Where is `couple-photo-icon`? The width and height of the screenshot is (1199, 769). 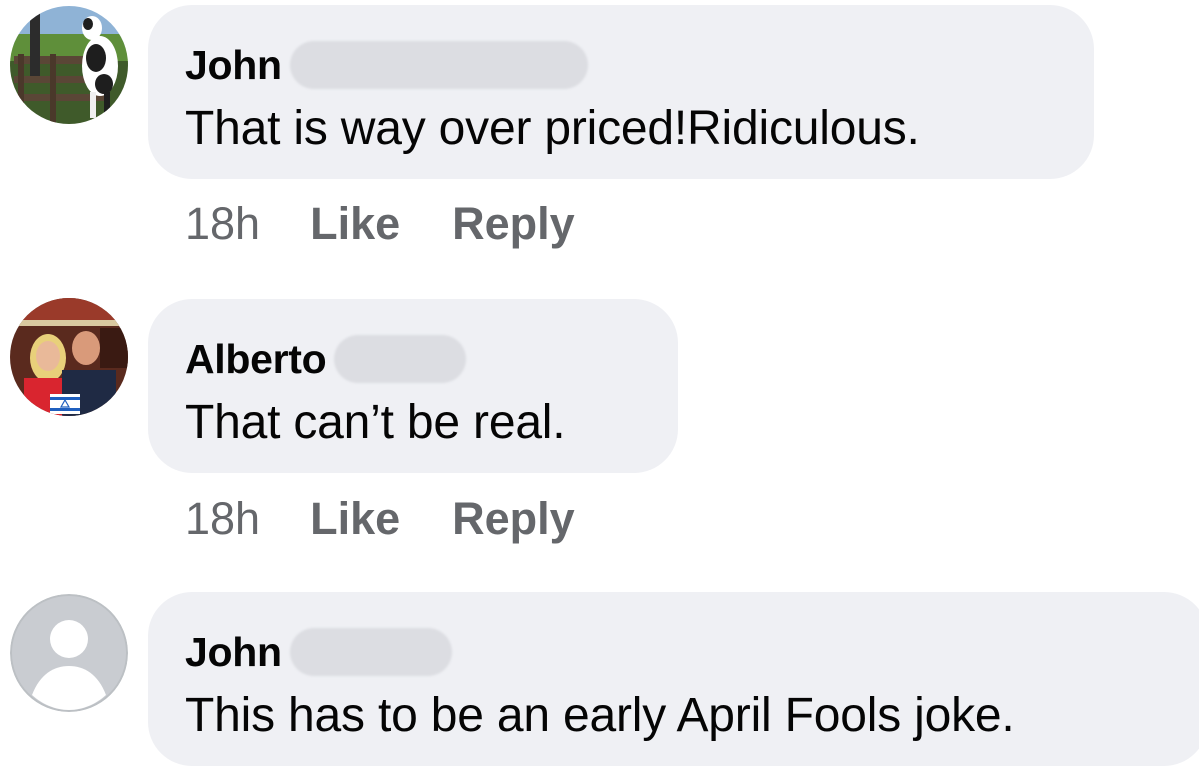 couple-photo-icon is located at coordinates (69, 357).